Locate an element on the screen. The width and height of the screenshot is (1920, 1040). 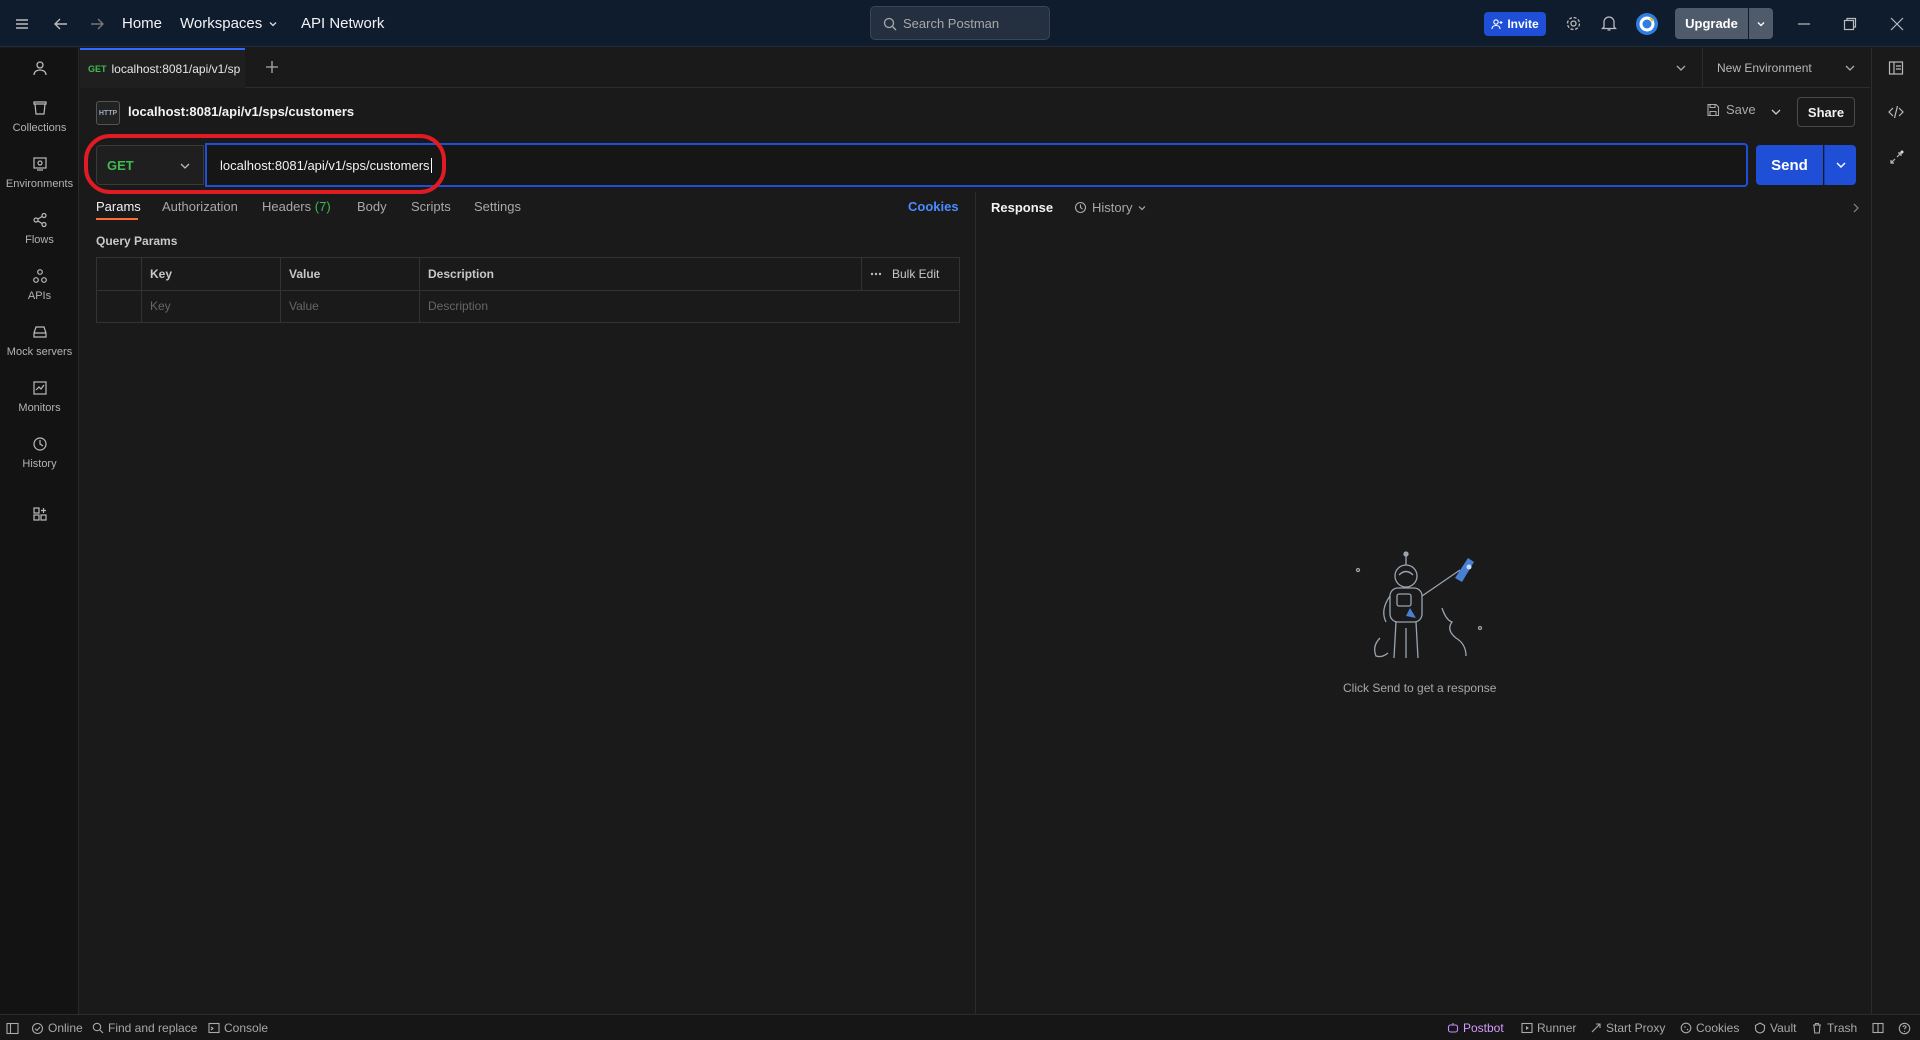
sidebar-item-collections: Collections is located at coordinates (39, 117).